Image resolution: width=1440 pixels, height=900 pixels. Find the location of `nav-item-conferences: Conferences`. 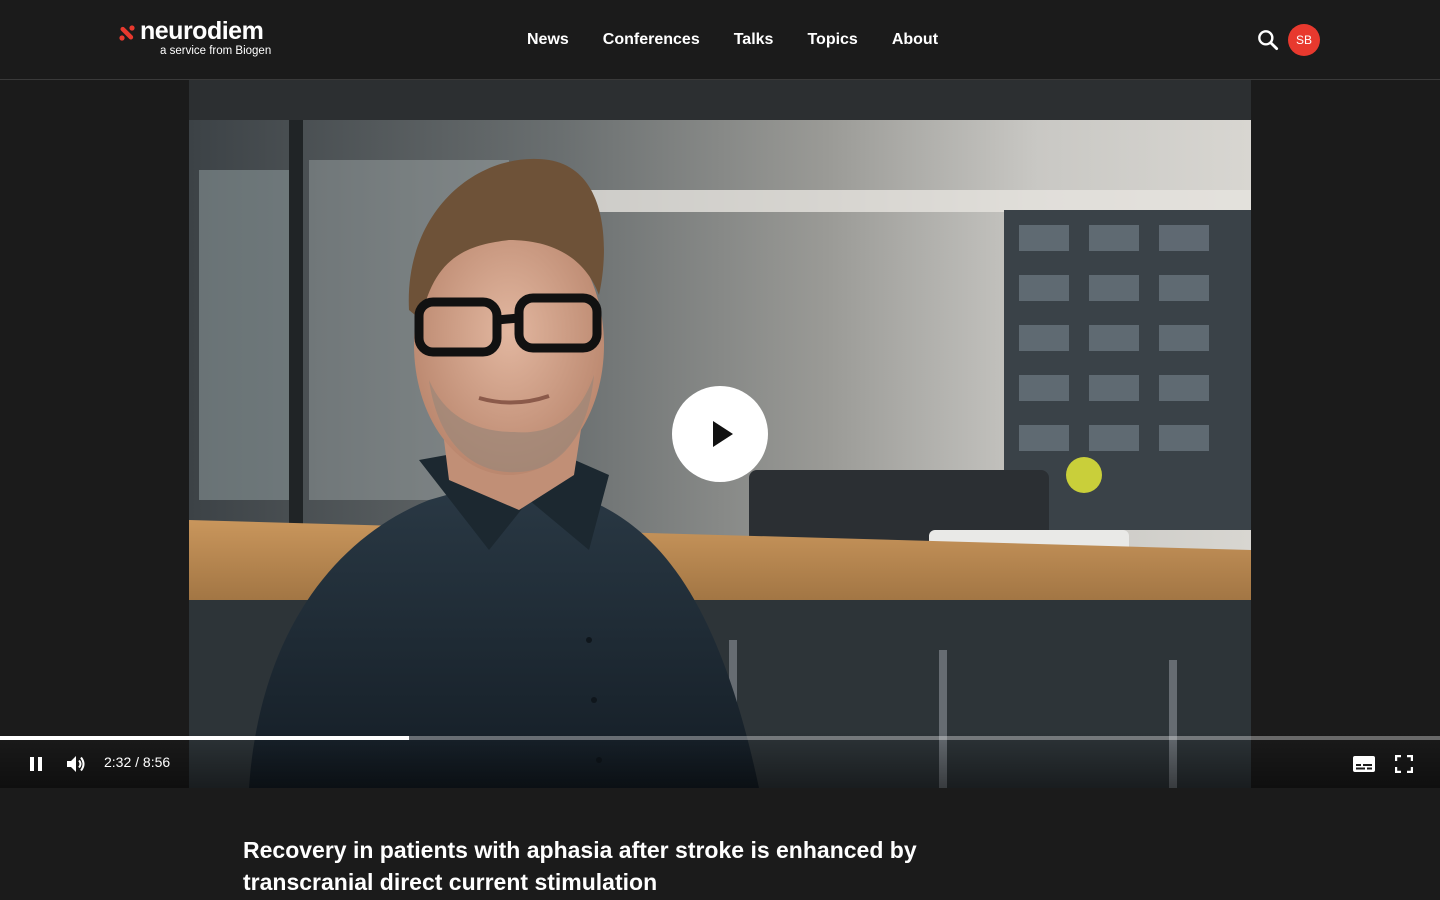

nav-item-conferences: Conferences is located at coordinates (651, 40).